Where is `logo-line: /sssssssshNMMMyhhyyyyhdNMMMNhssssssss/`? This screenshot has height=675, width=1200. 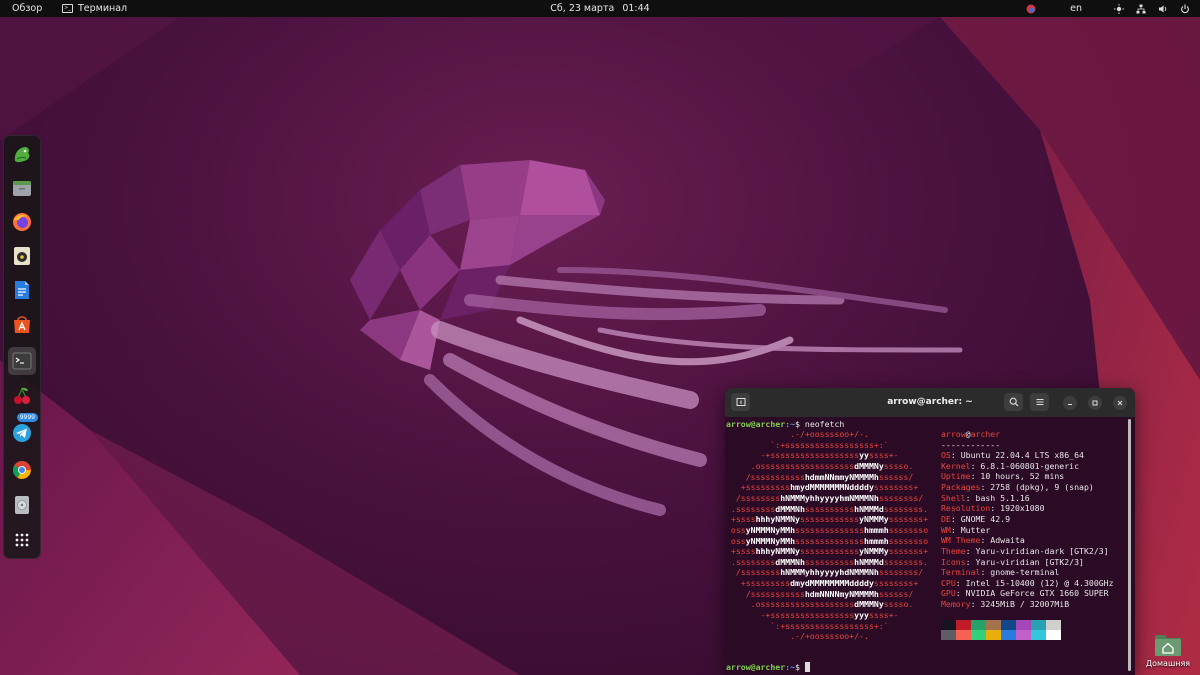
logo-line: /sssssssshNMMMyhhyyyyhdNMMMNhssssssss/ is located at coordinates (825, 572).